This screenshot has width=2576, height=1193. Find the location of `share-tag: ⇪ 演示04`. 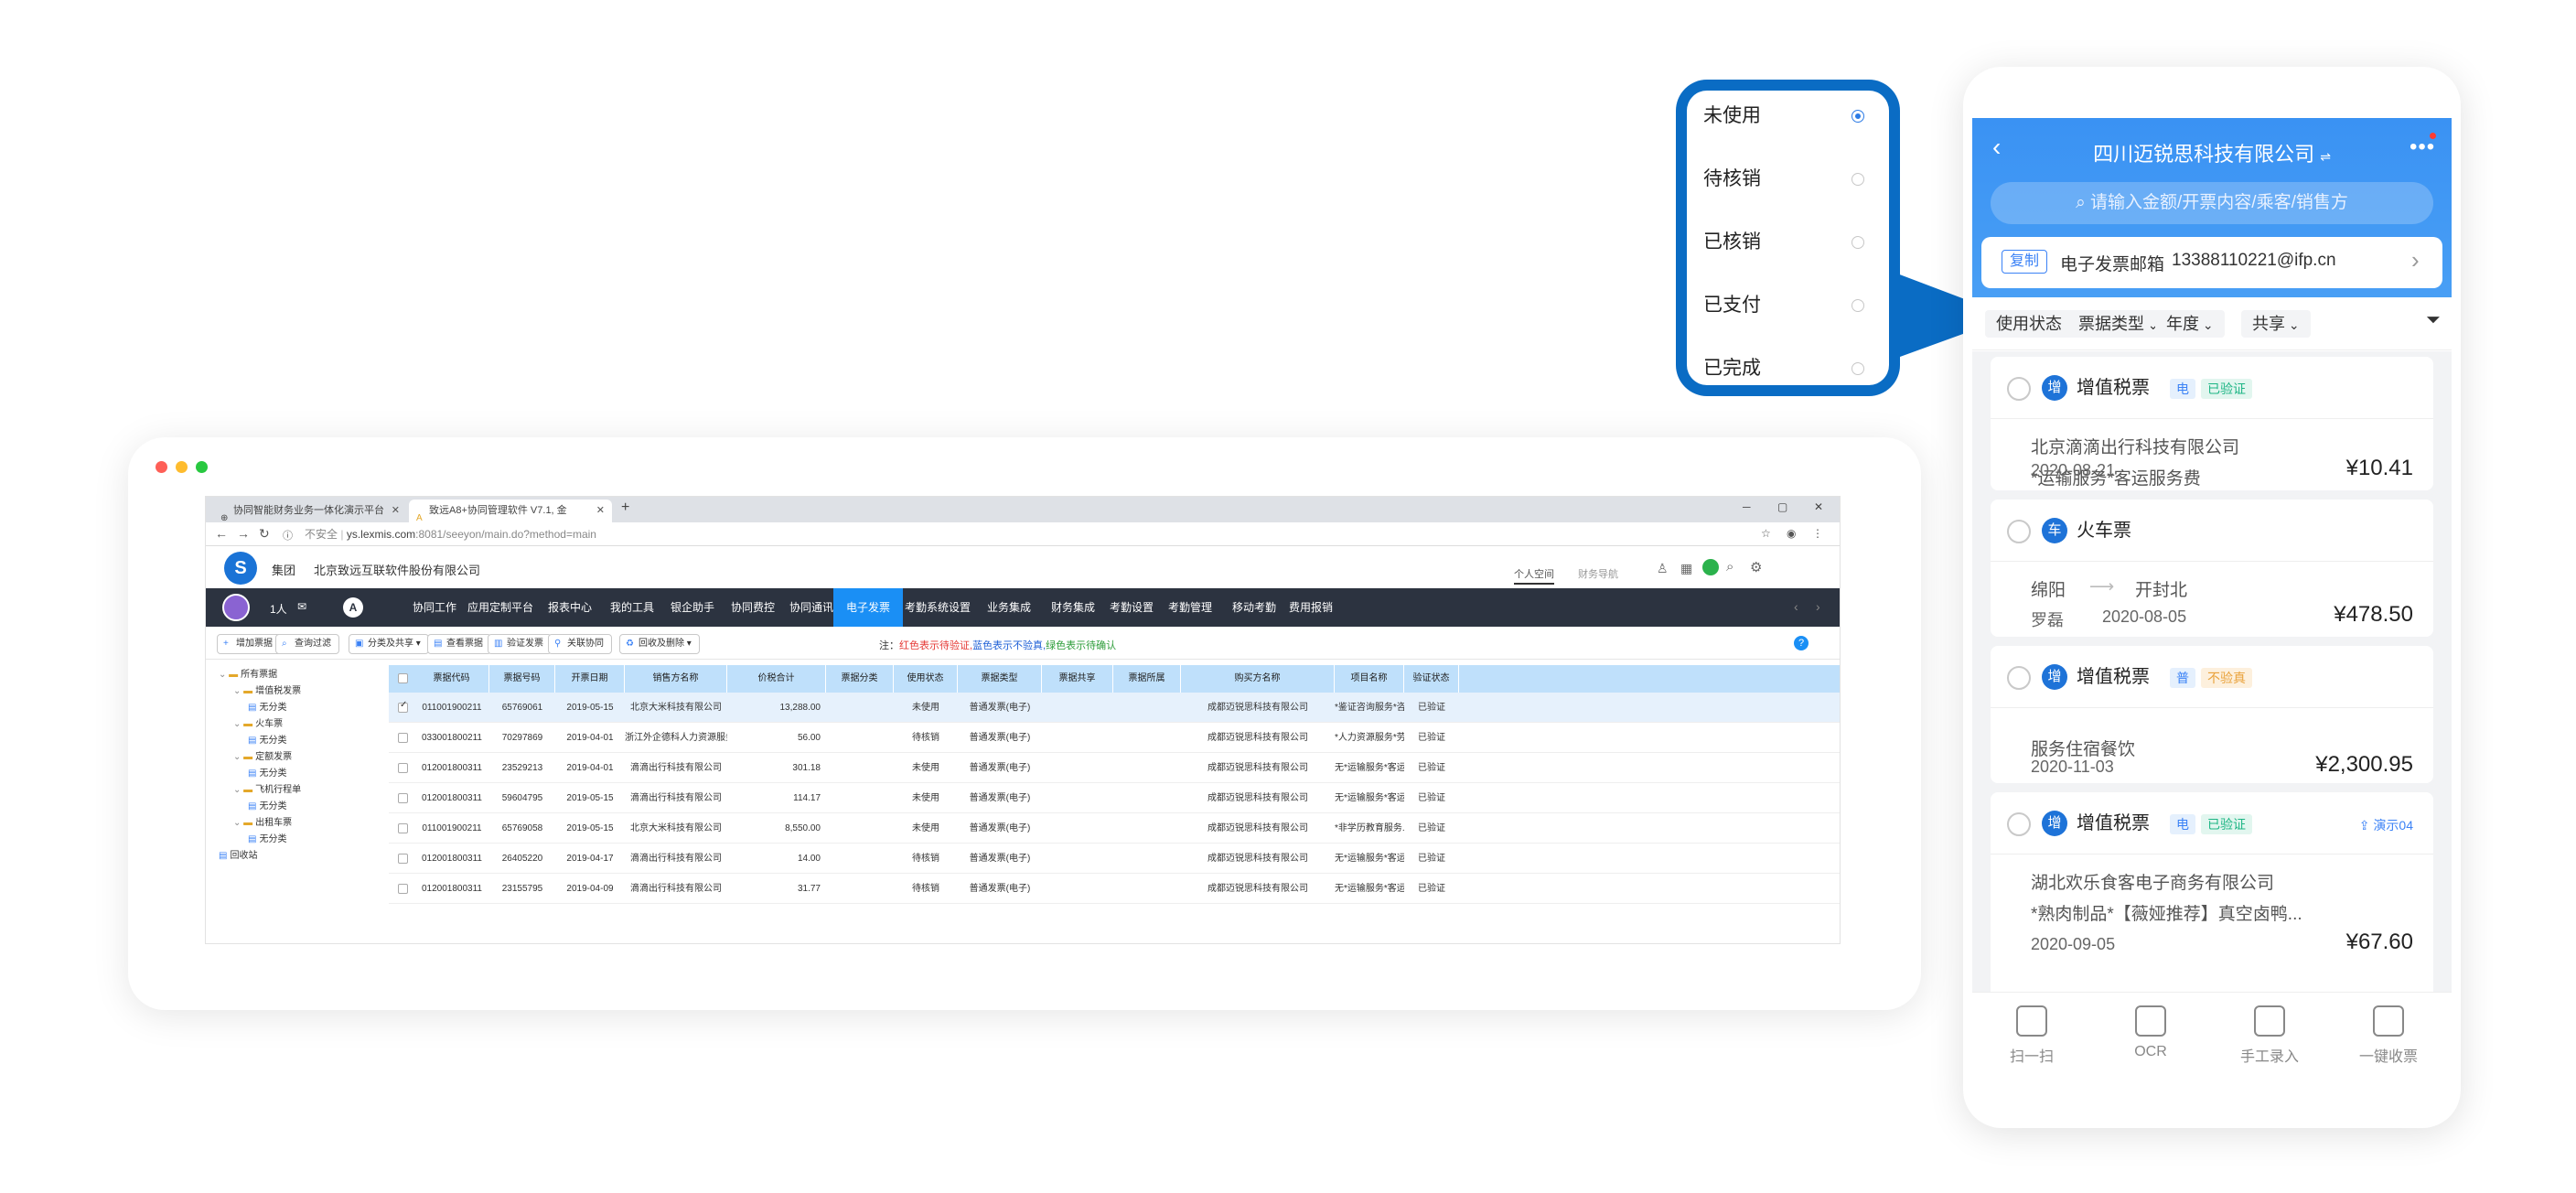

share-tag: ⇪ 演示04 is located at coordinates (2386, 825).